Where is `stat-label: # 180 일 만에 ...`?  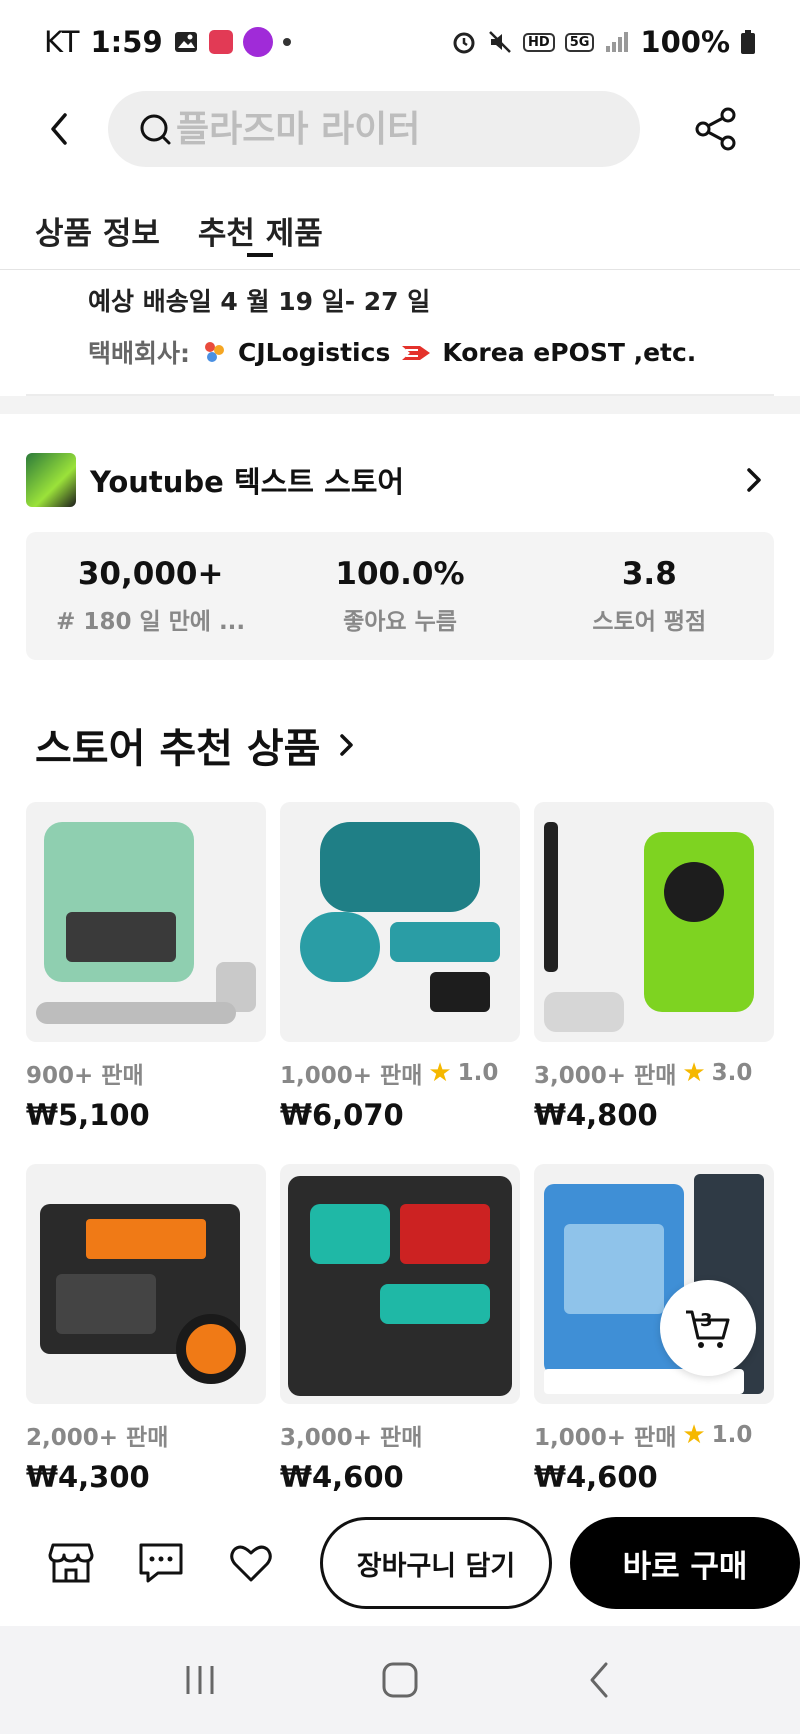 stat-label: # 180 일 만에 ... is located at coordinates (151, 622).